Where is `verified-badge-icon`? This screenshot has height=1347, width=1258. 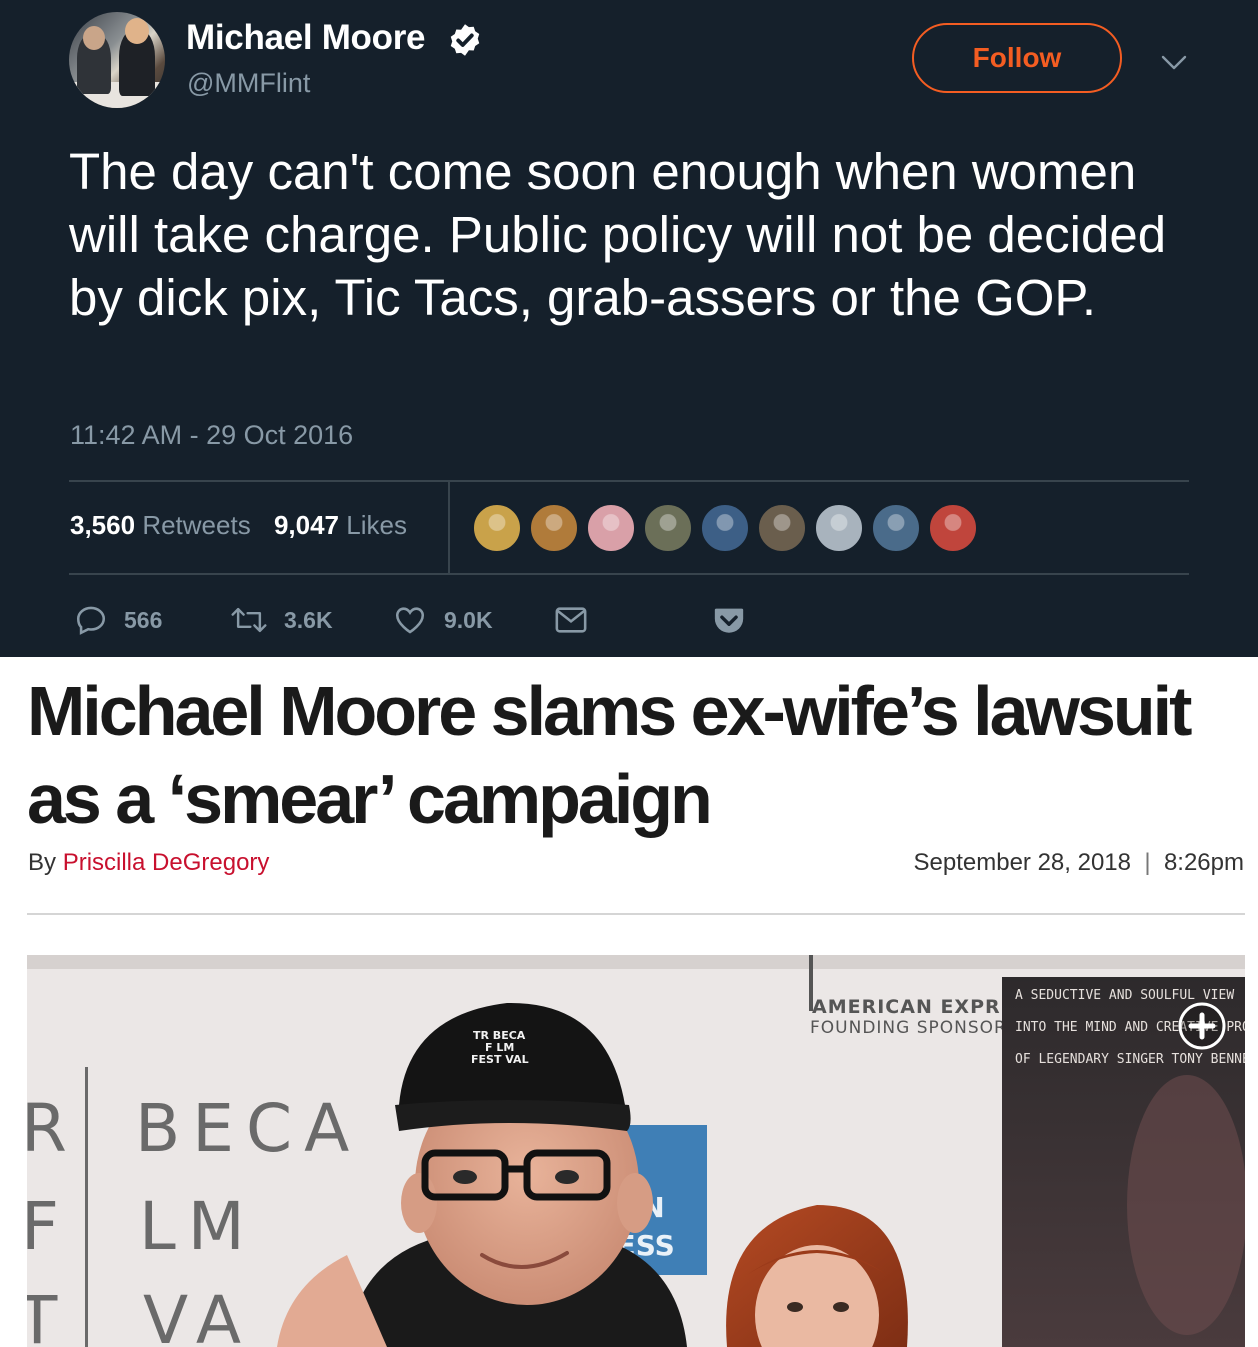
verified-badge-icon is located at coordinates (465, 40).